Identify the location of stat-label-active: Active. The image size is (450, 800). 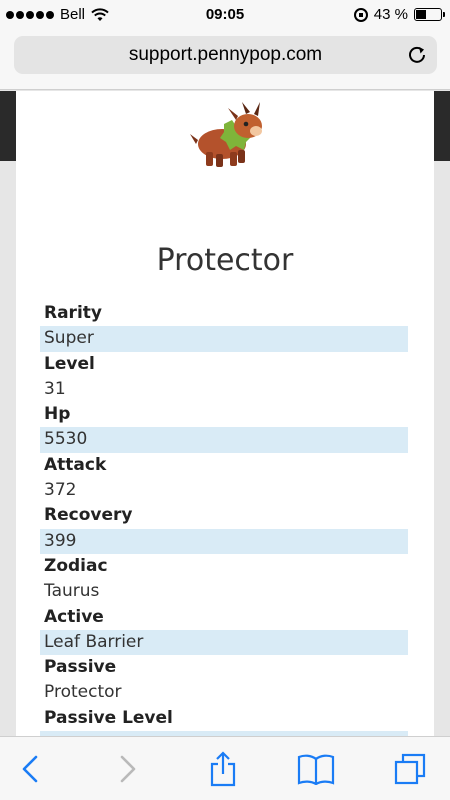
(74, 616).